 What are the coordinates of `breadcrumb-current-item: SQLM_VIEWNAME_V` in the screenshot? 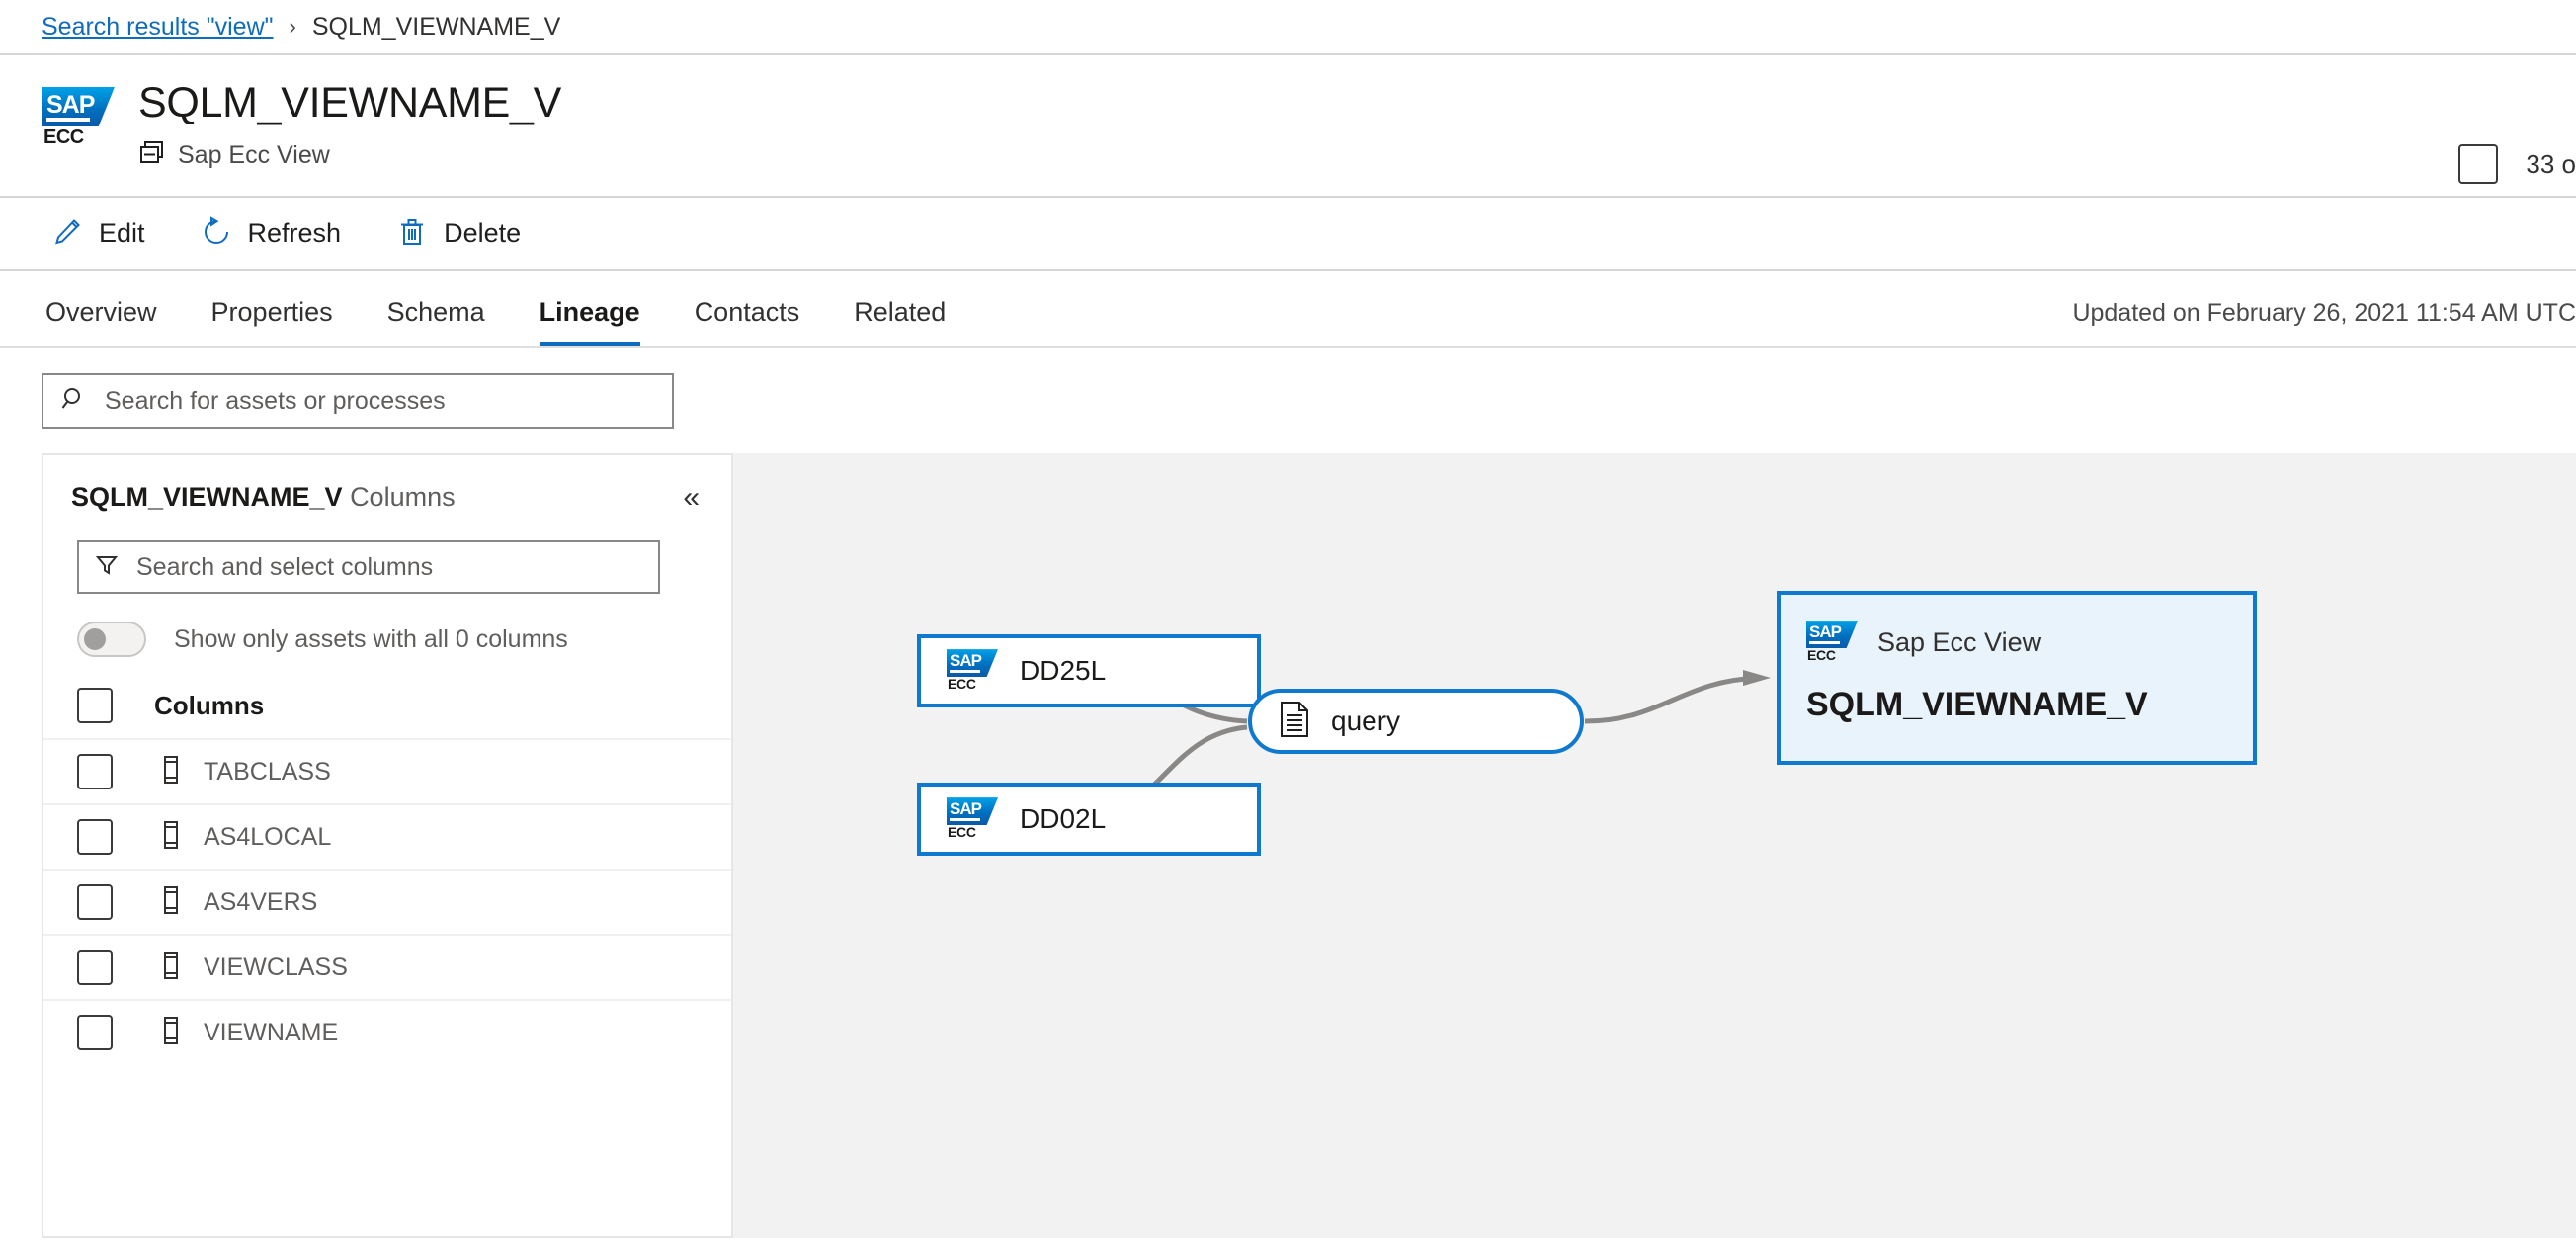 It's located at (436, 26).